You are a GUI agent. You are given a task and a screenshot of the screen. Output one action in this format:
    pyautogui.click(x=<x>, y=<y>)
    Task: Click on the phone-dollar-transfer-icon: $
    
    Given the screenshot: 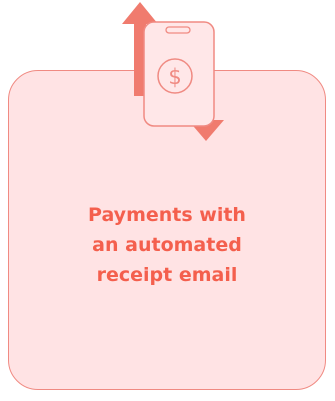 What is the action you would take?
    pyautogui.click(x=173, y=71)
    